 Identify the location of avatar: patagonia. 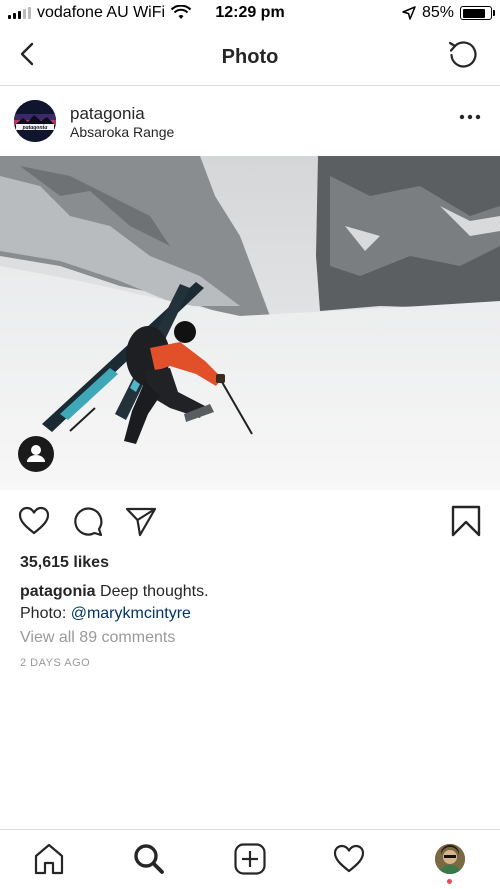
(35, 121).